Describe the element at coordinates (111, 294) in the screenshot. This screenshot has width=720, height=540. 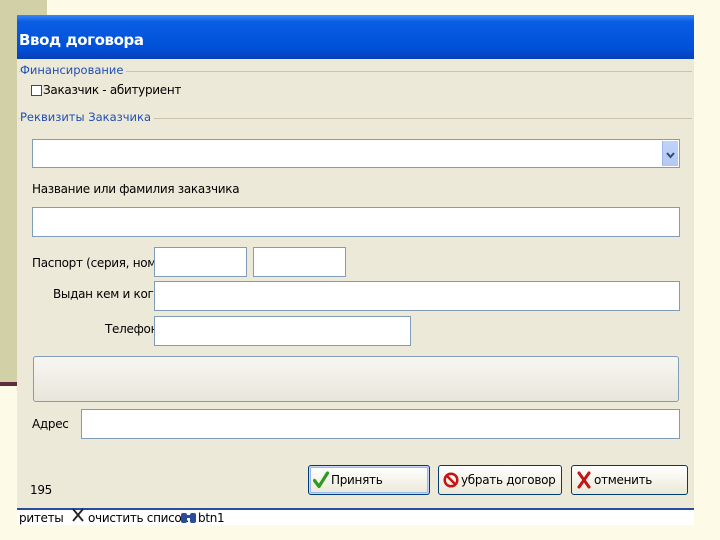
I see `issued-by-label: Выдан кем и когда` at that location.